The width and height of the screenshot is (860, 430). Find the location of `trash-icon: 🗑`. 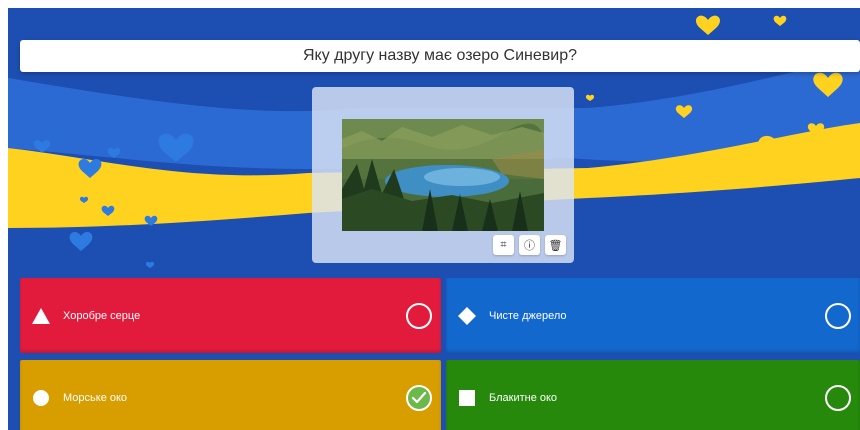

trash-icon: 🗑 is located at coordinates (555, 245).